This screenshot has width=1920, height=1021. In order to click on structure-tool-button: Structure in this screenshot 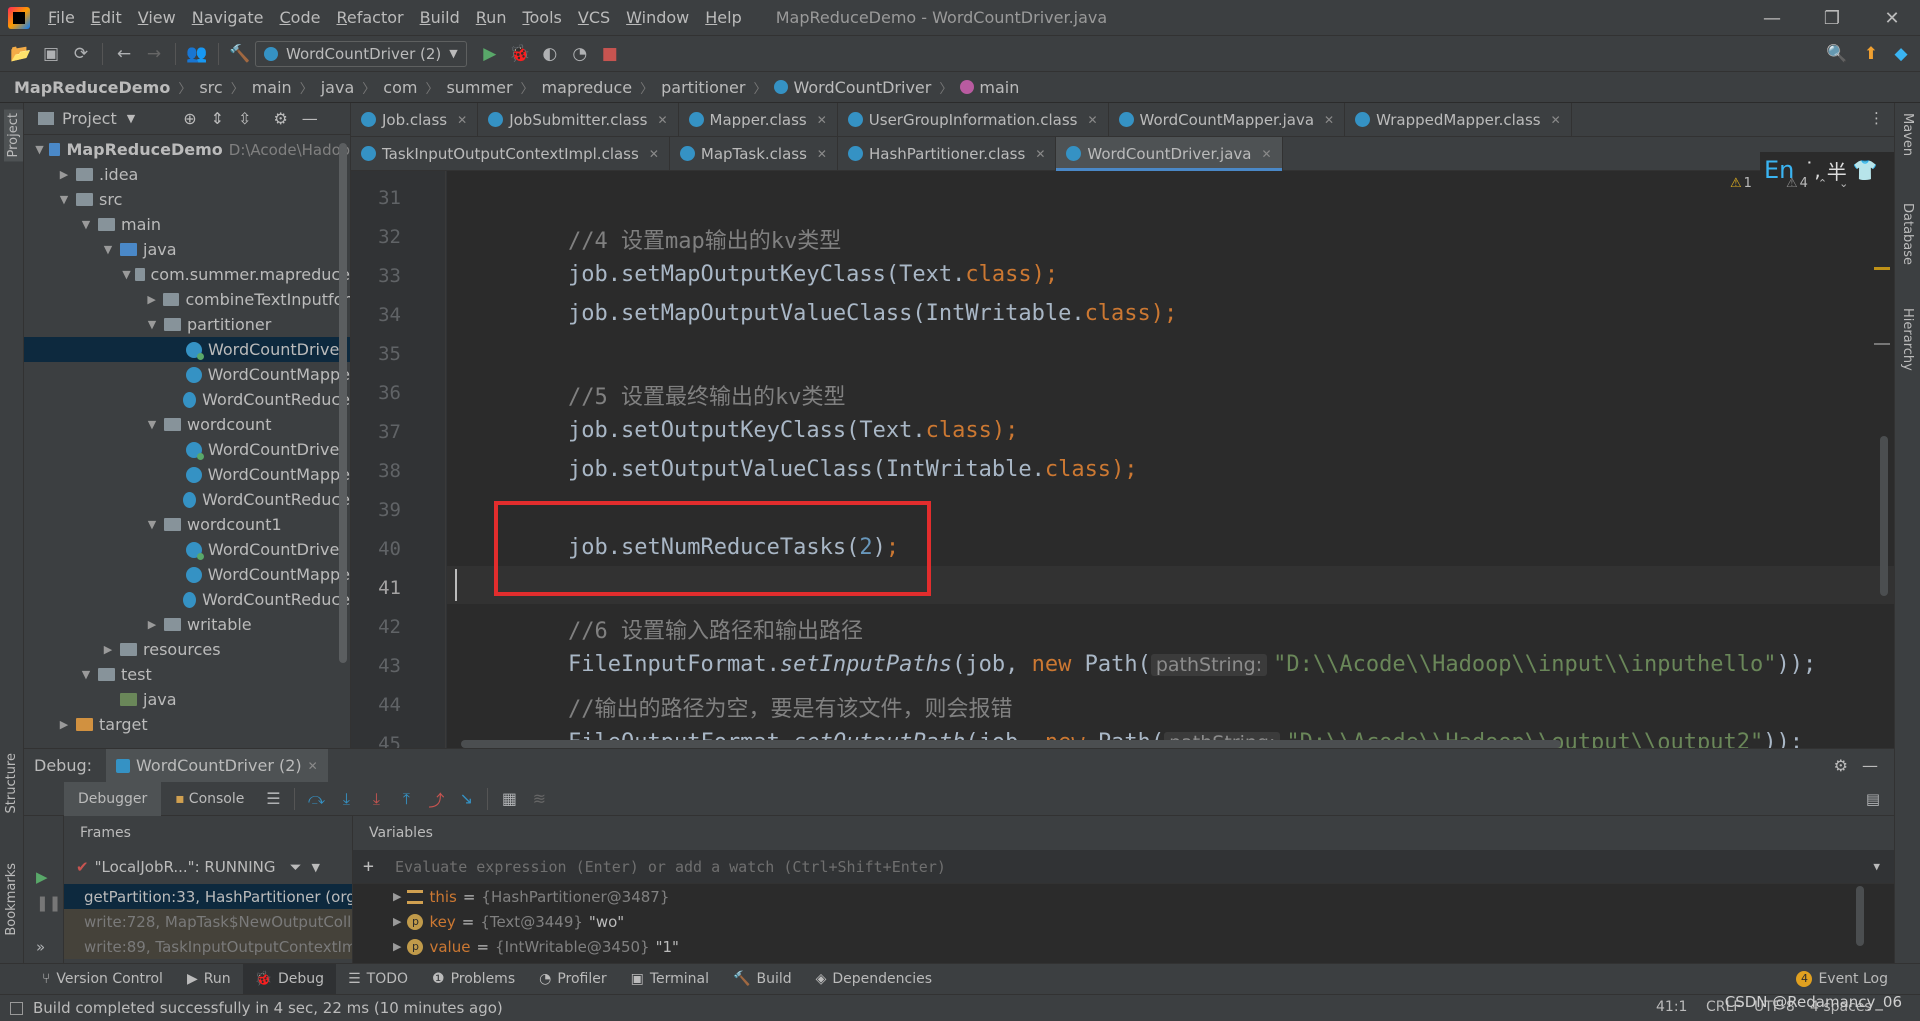, I will do `click(11, 783)`.